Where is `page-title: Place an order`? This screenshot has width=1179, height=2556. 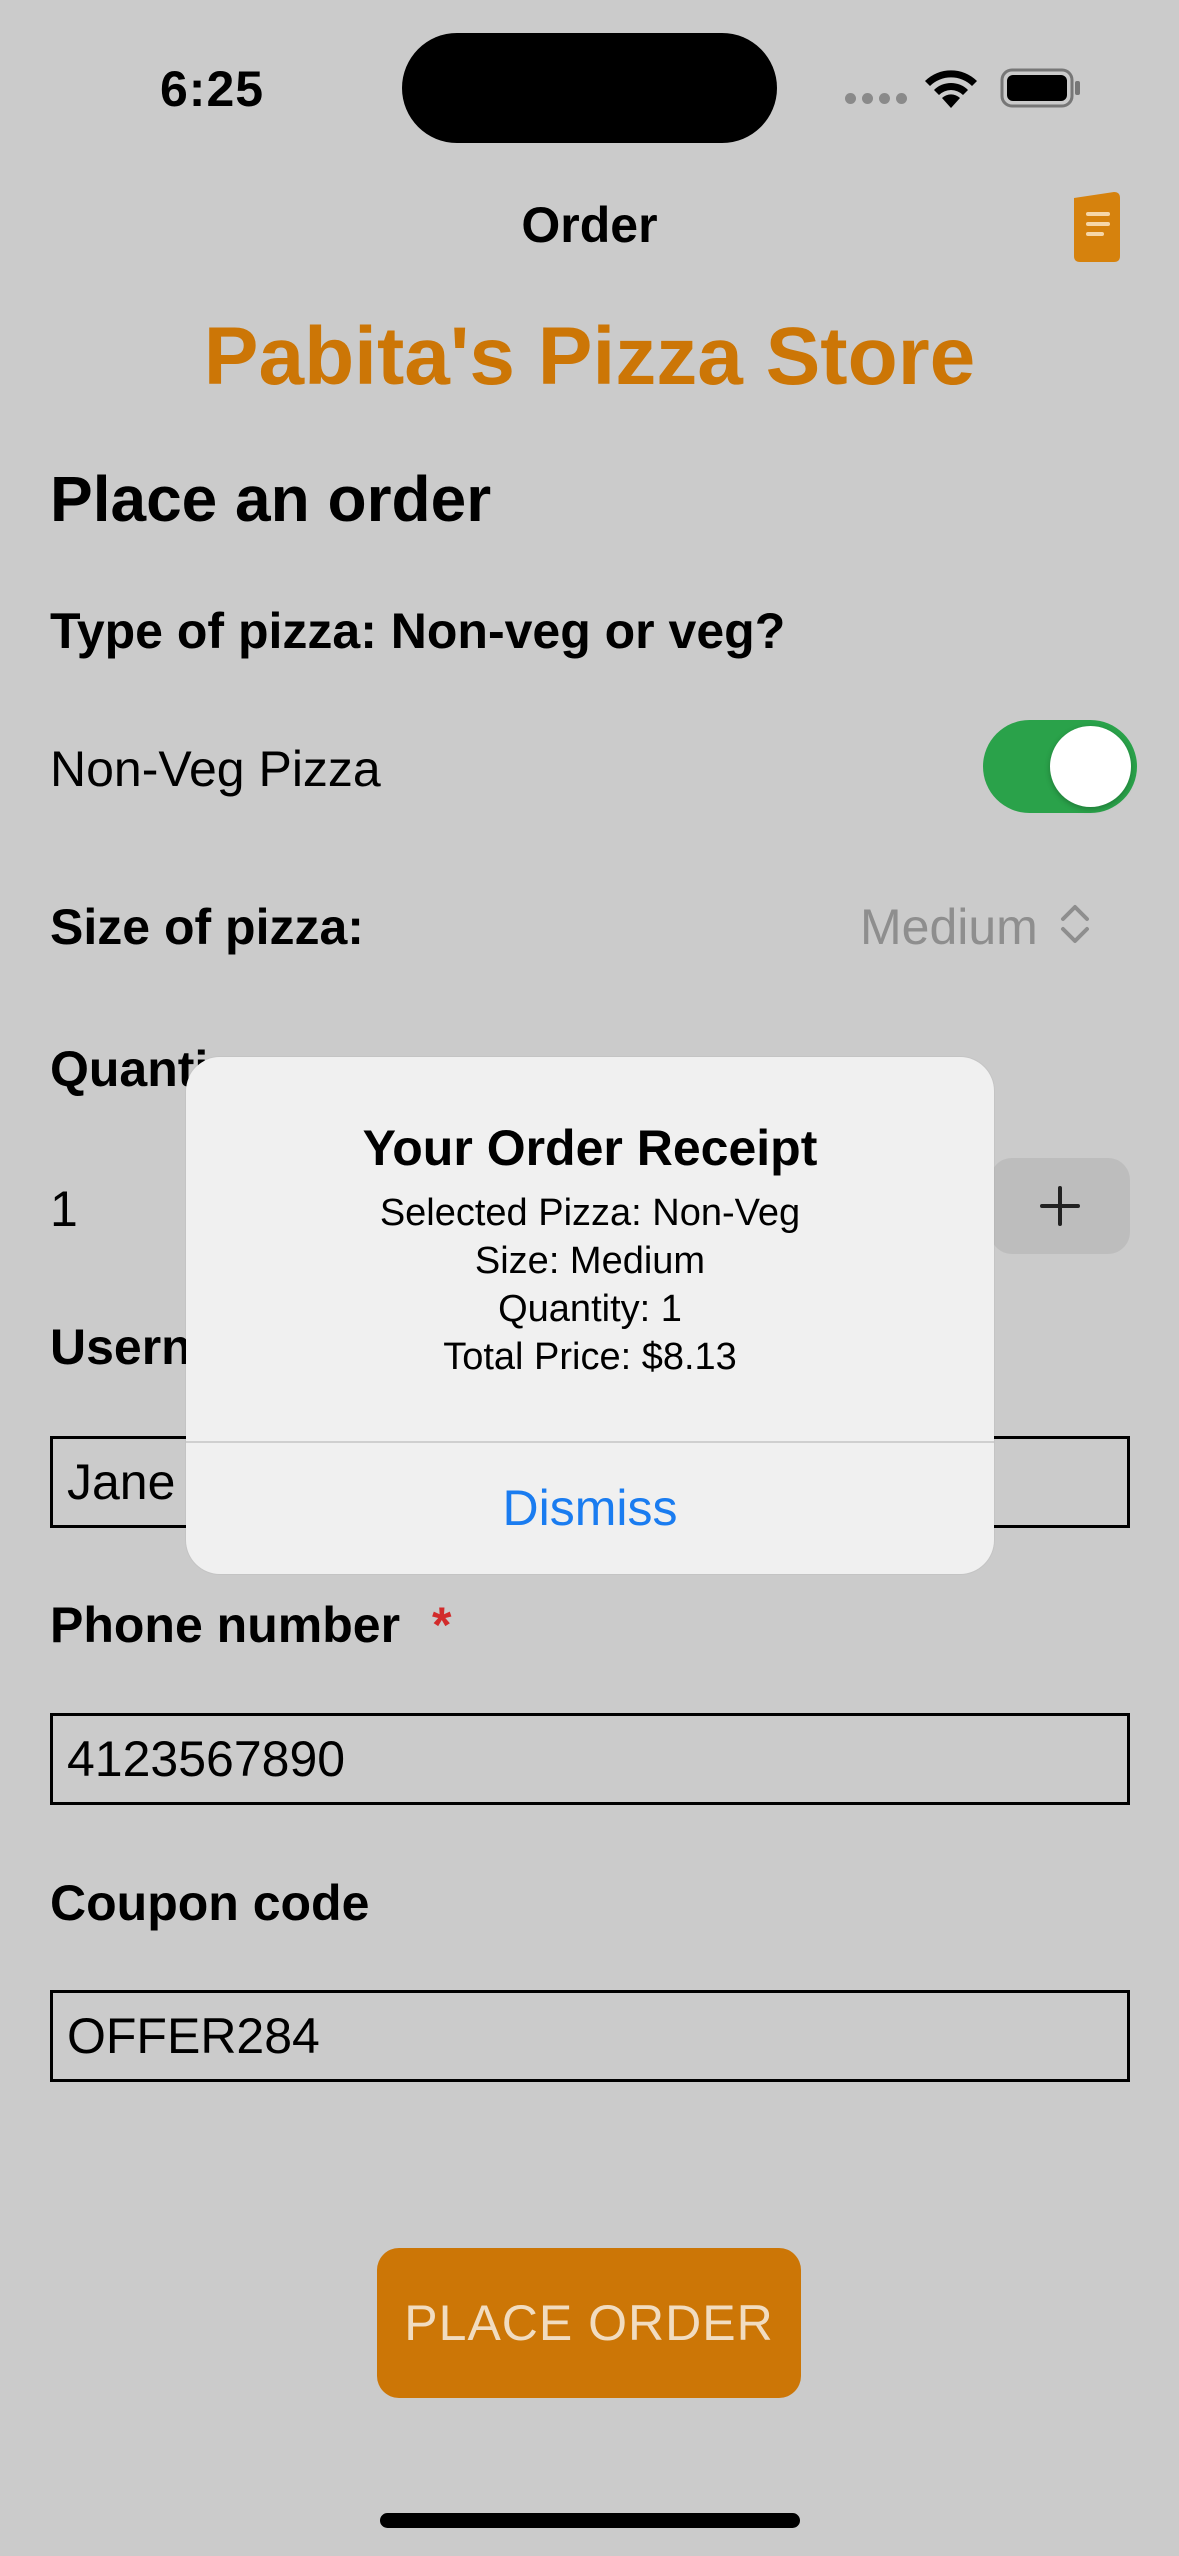
page-title: Place an order is located at coordinates (271, 499).